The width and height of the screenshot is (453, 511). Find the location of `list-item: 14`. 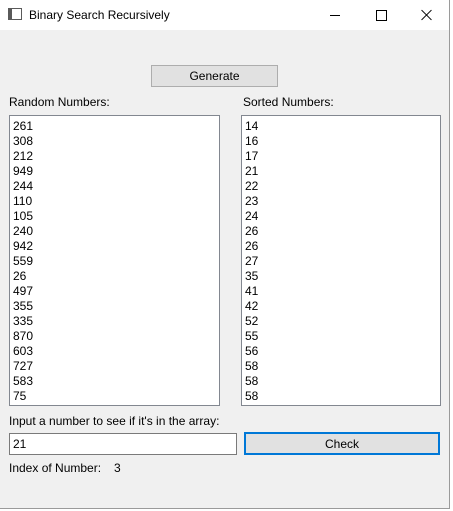

list-item: 14 is located at coordinates (342, 126).